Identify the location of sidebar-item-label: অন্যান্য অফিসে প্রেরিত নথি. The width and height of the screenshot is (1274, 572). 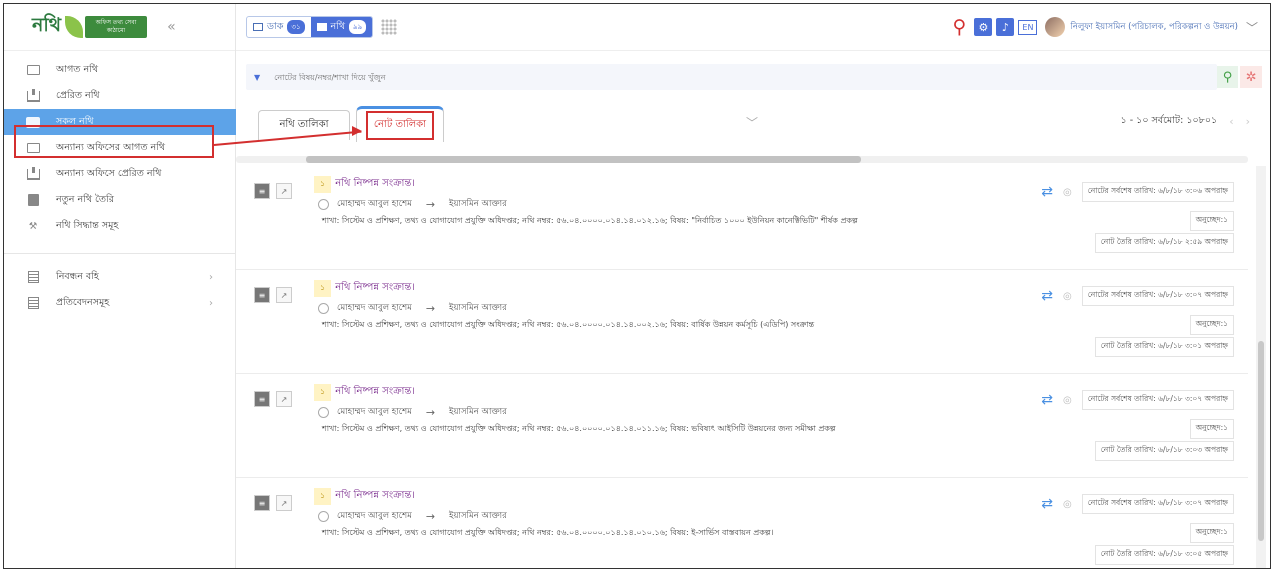
(109, 173).